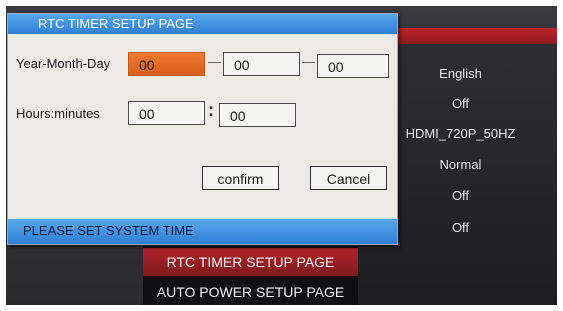 This screenshot has height=311, width=563. Describe the element at coordinates (202, 24) in the screenshot. I see `dialog-title-bar: RTC TIMER SETUP PAGE` at that location.